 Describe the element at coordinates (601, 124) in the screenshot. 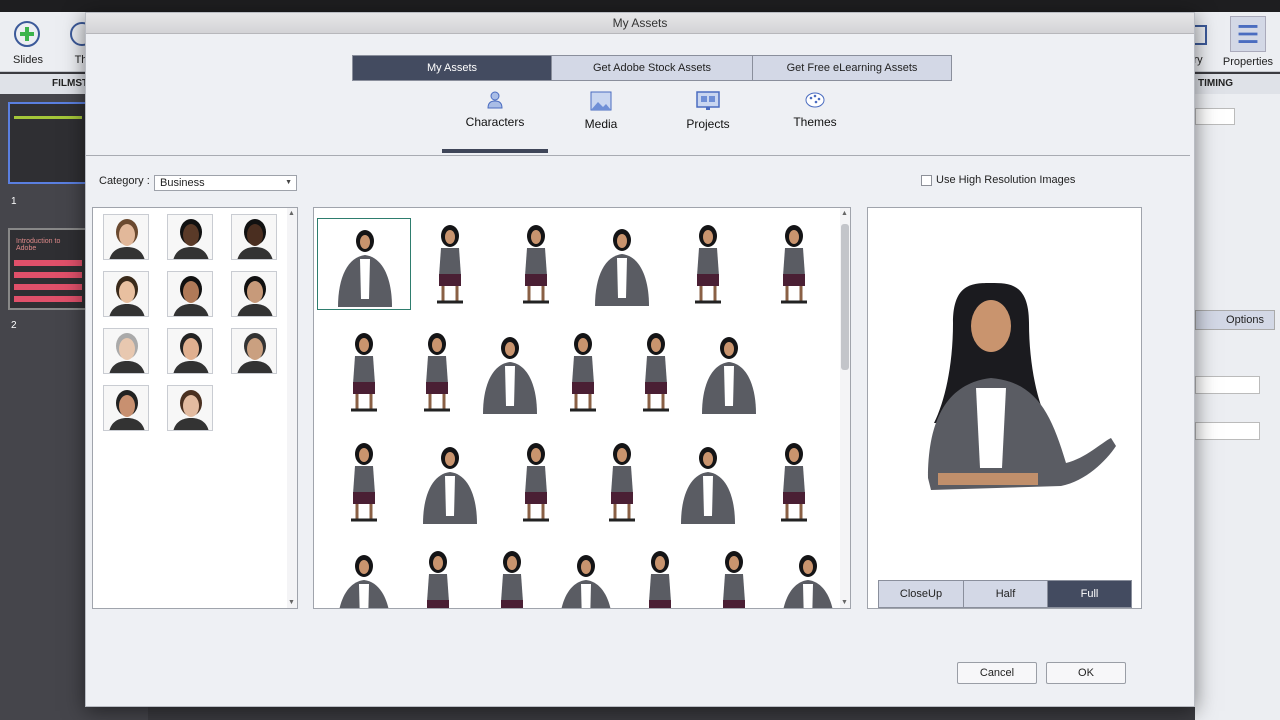

I see `category-label: Media` at that location.